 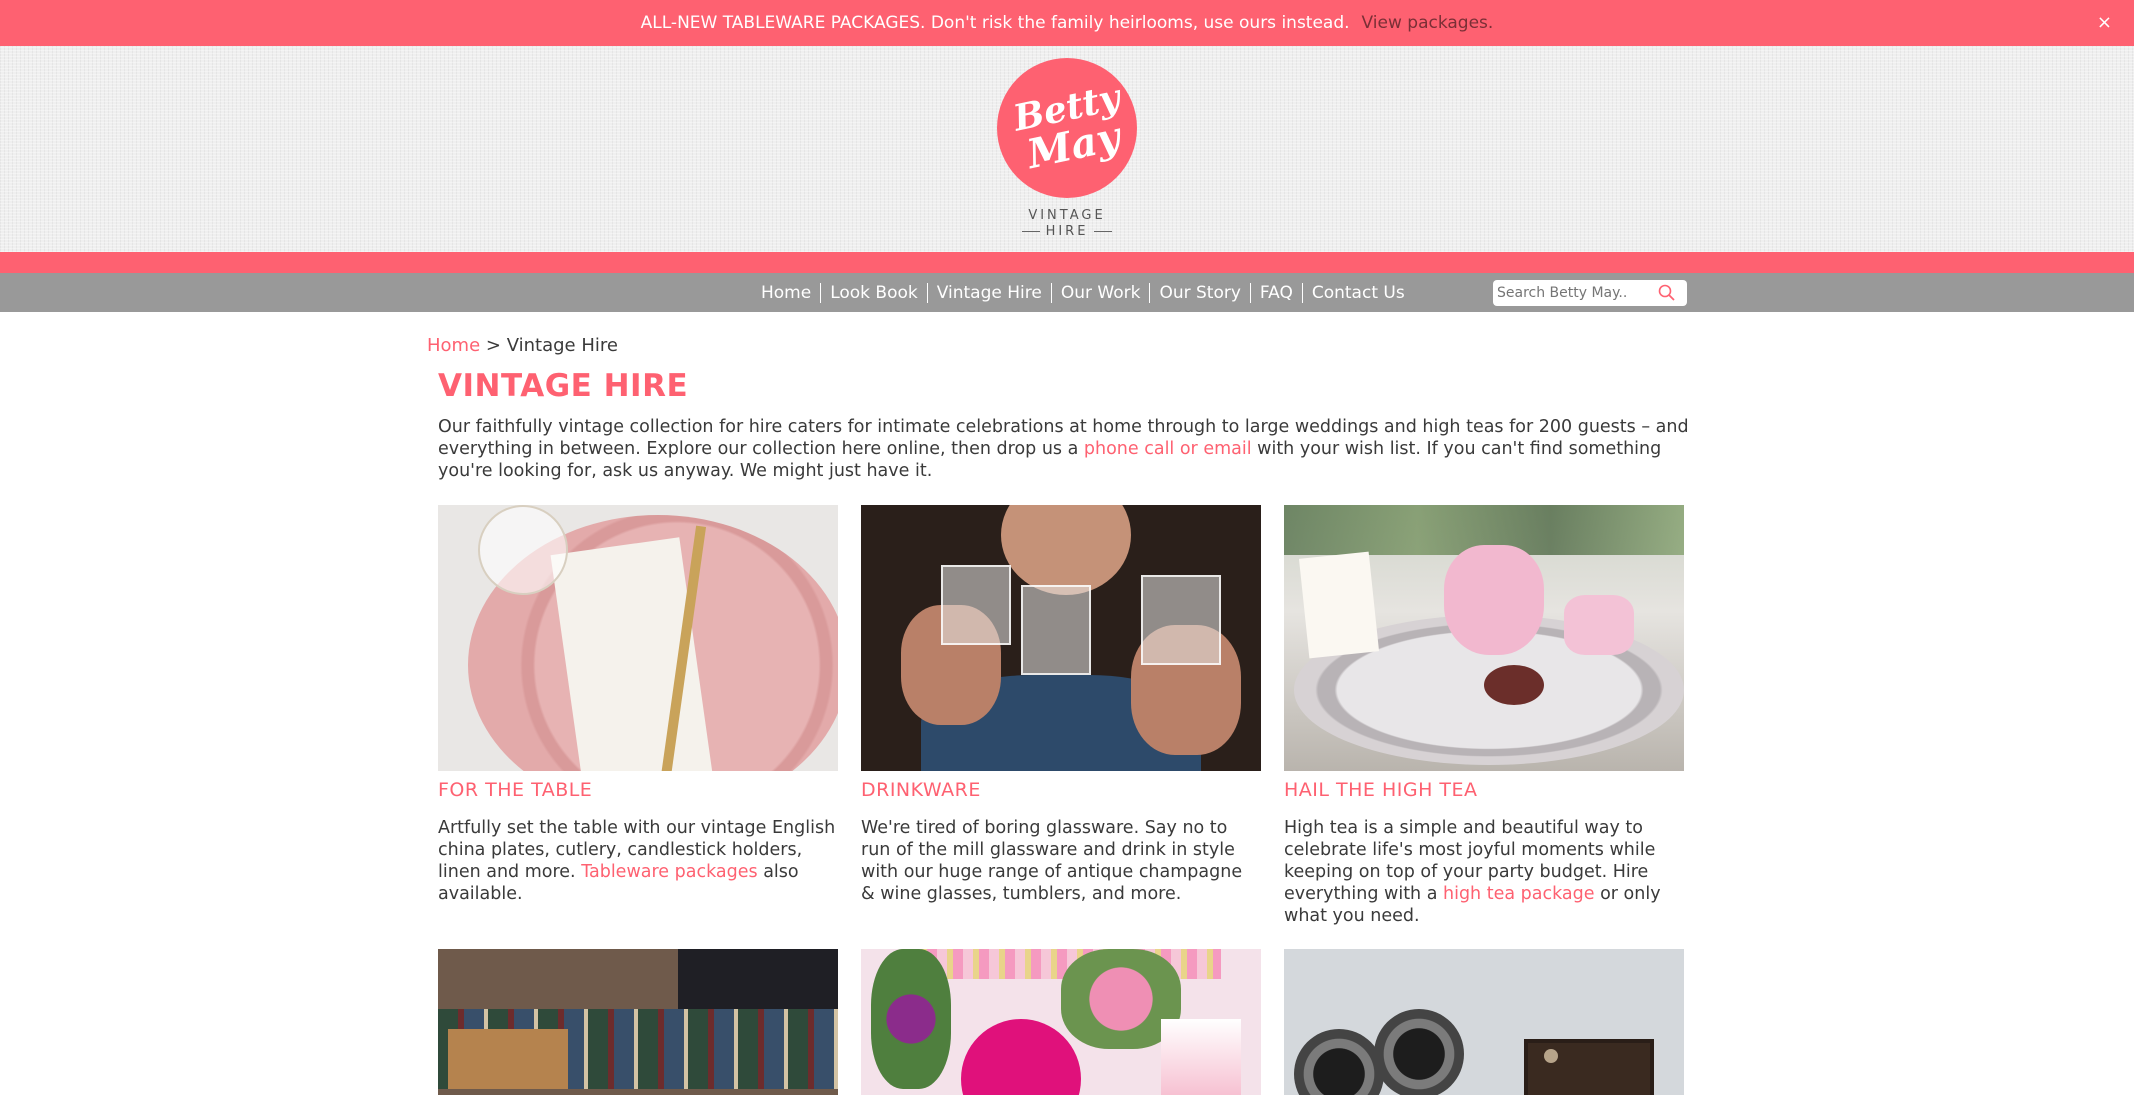 I want to click on card-title: FOR THE TABLE, so click(x=638, y=790).